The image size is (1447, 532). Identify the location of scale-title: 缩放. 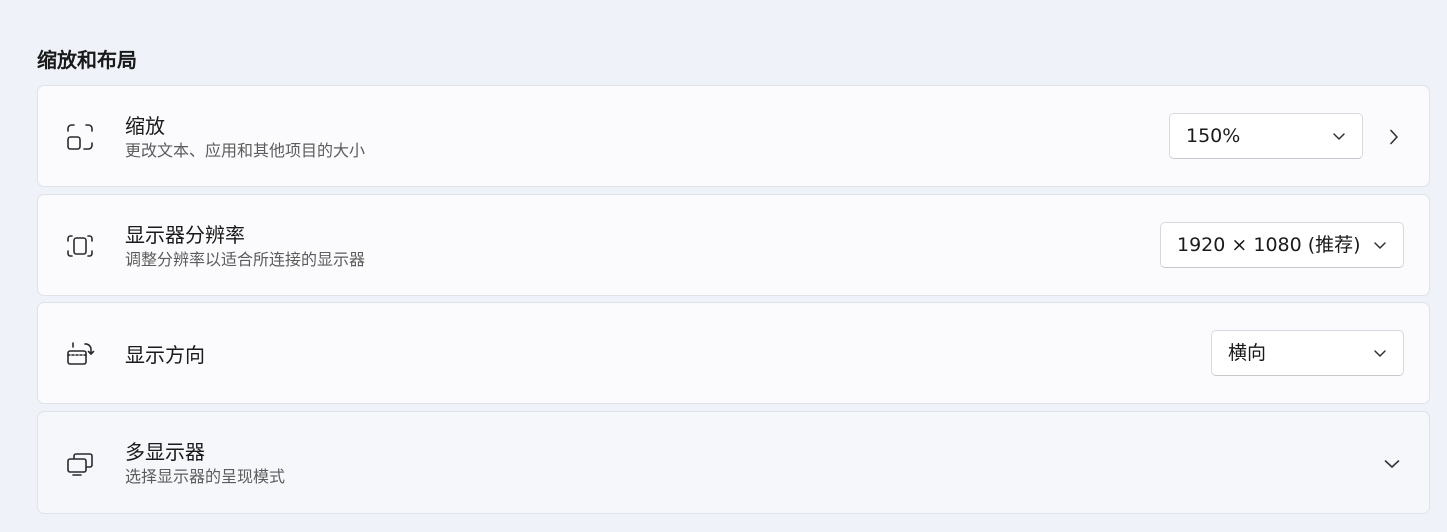
(145, 126).